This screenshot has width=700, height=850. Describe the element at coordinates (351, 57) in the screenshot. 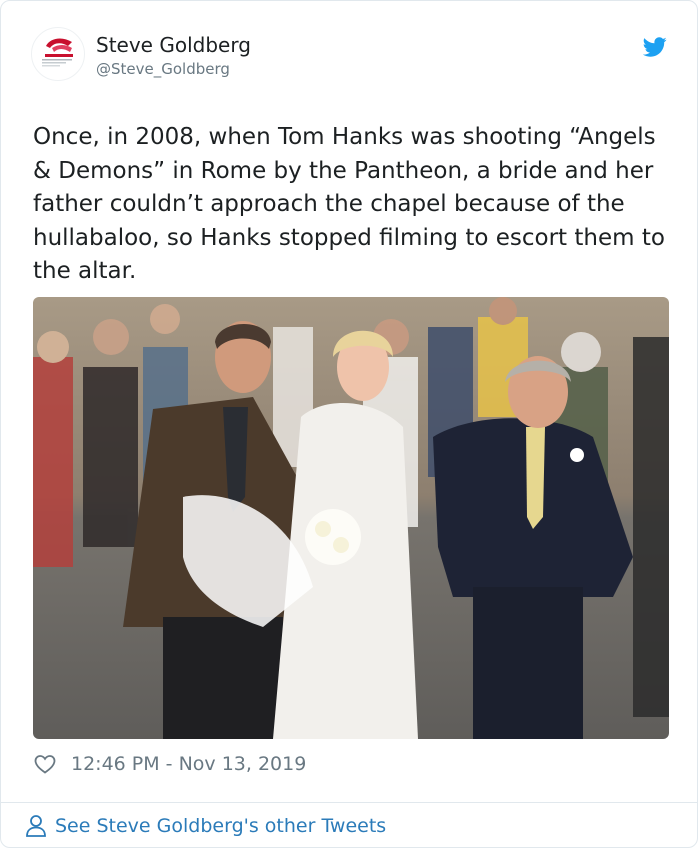

I see `tweet-header: Steve Goldberg @Steve_Goldberg` at that location.